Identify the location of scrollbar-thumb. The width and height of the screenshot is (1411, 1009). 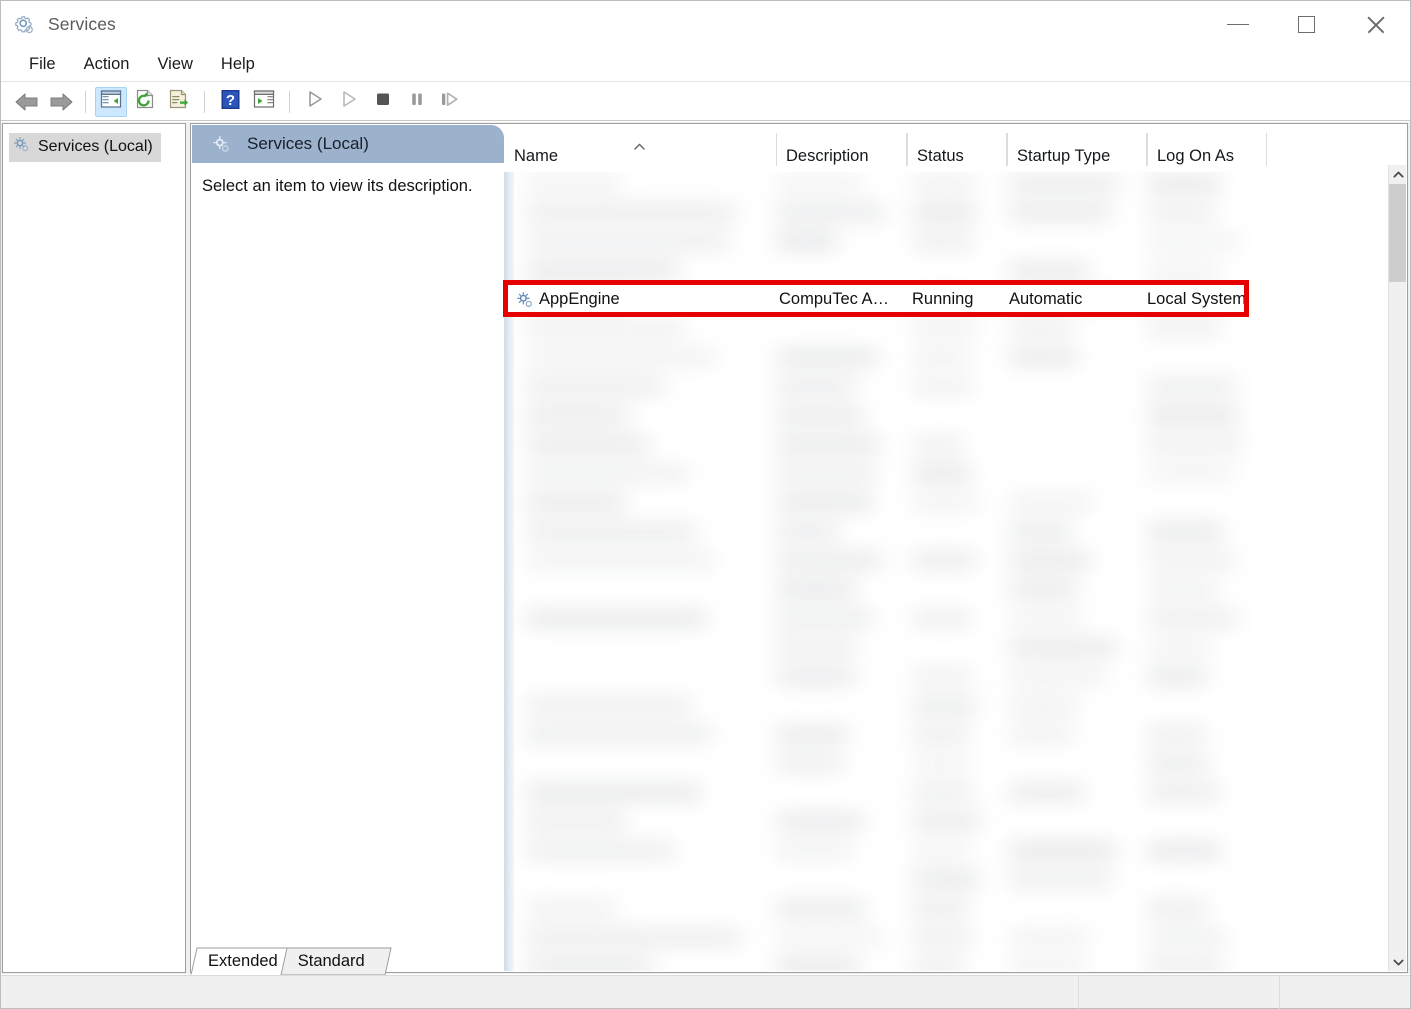
(1397, 233).